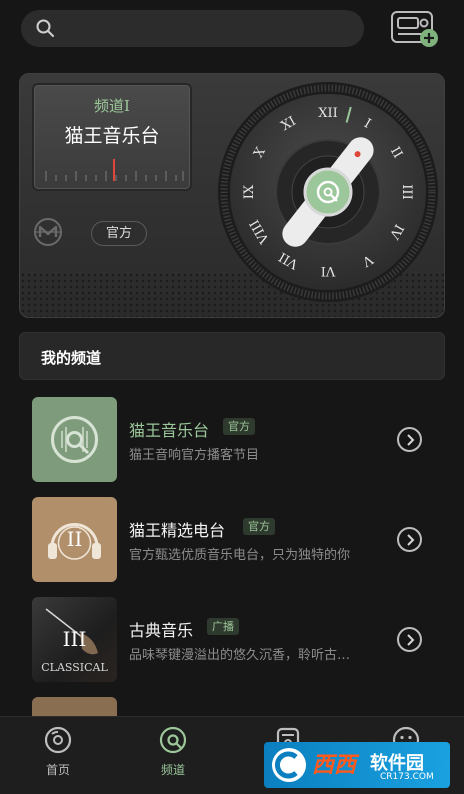  What do you see at coordinates (289, 765) in the screenshot?
I see `watermark-emblem-icon` at bounding box center [289, 765].